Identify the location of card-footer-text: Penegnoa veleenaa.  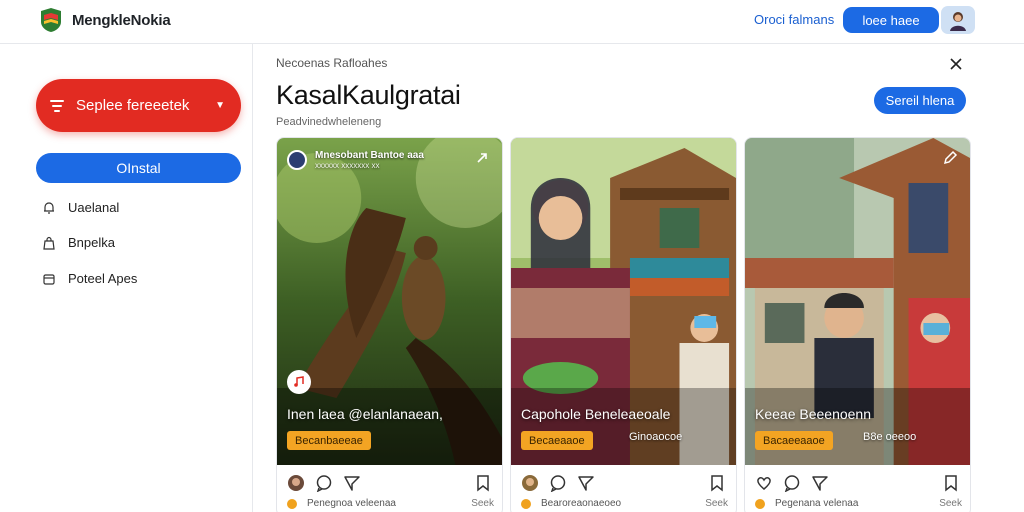
(351, 503).